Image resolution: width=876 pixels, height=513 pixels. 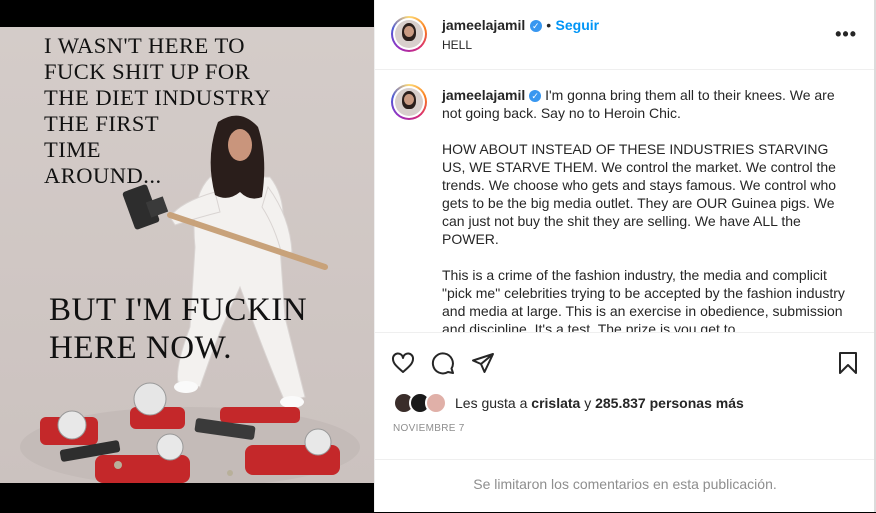 I want to click on poster-text-line: THE DIET INDUSTRY, so click(x=157, y=97).